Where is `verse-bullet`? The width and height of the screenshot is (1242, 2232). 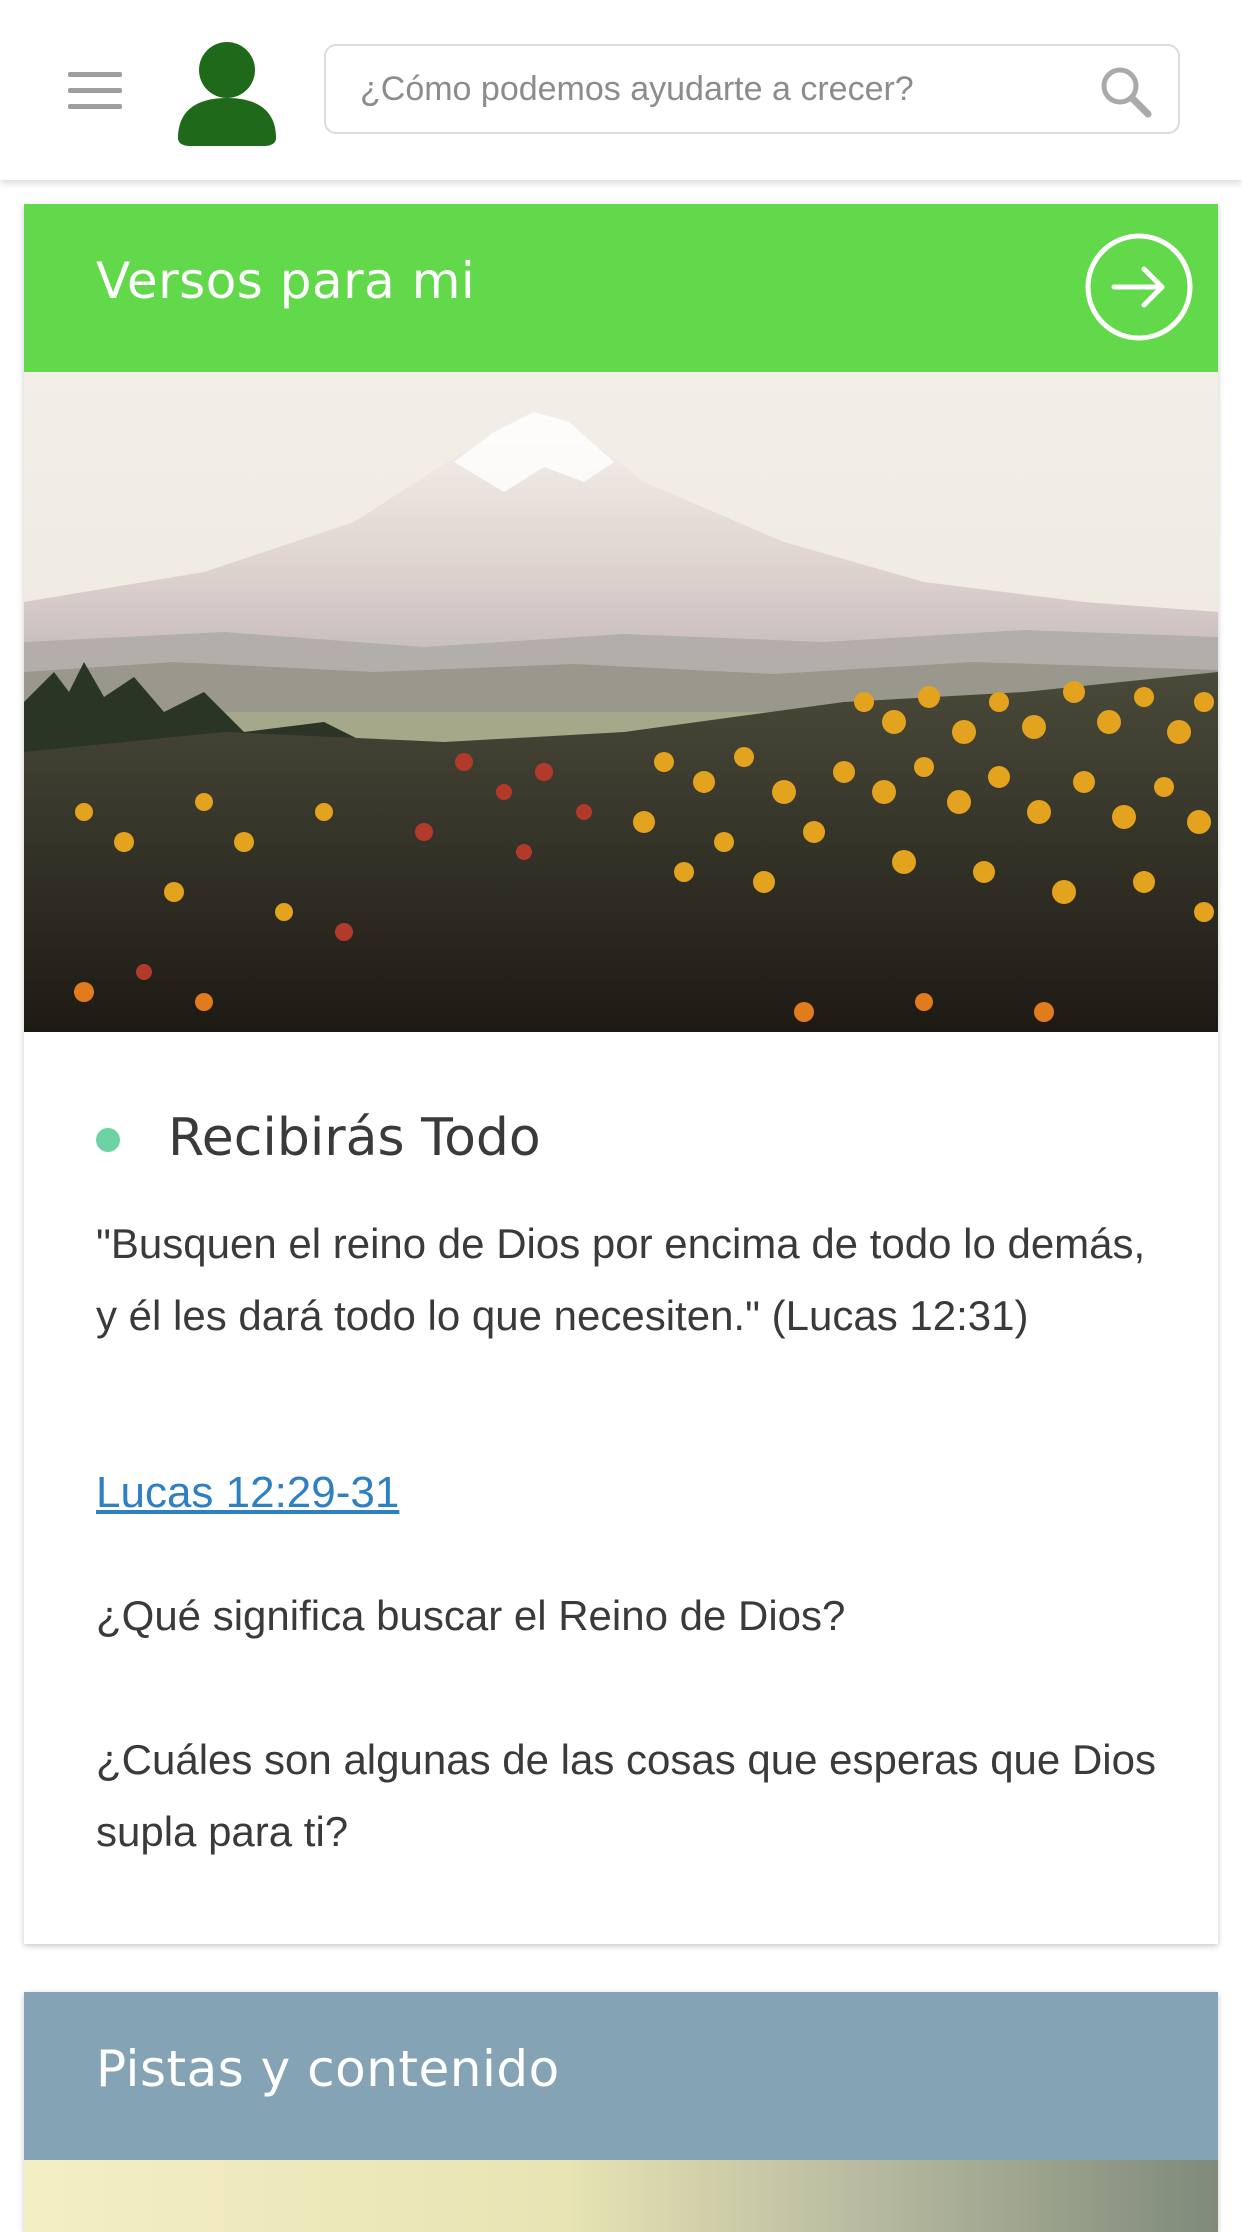 verse-bullet is located at coordinates (108, 1140).